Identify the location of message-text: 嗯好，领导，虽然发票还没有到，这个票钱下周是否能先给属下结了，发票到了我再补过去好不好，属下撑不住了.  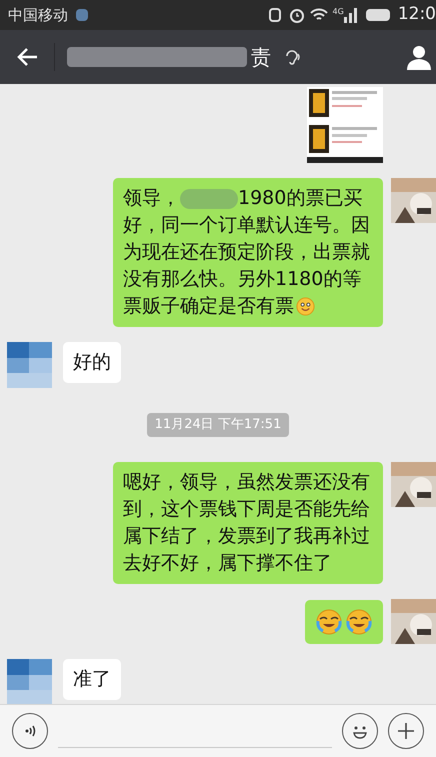
(247, 523).